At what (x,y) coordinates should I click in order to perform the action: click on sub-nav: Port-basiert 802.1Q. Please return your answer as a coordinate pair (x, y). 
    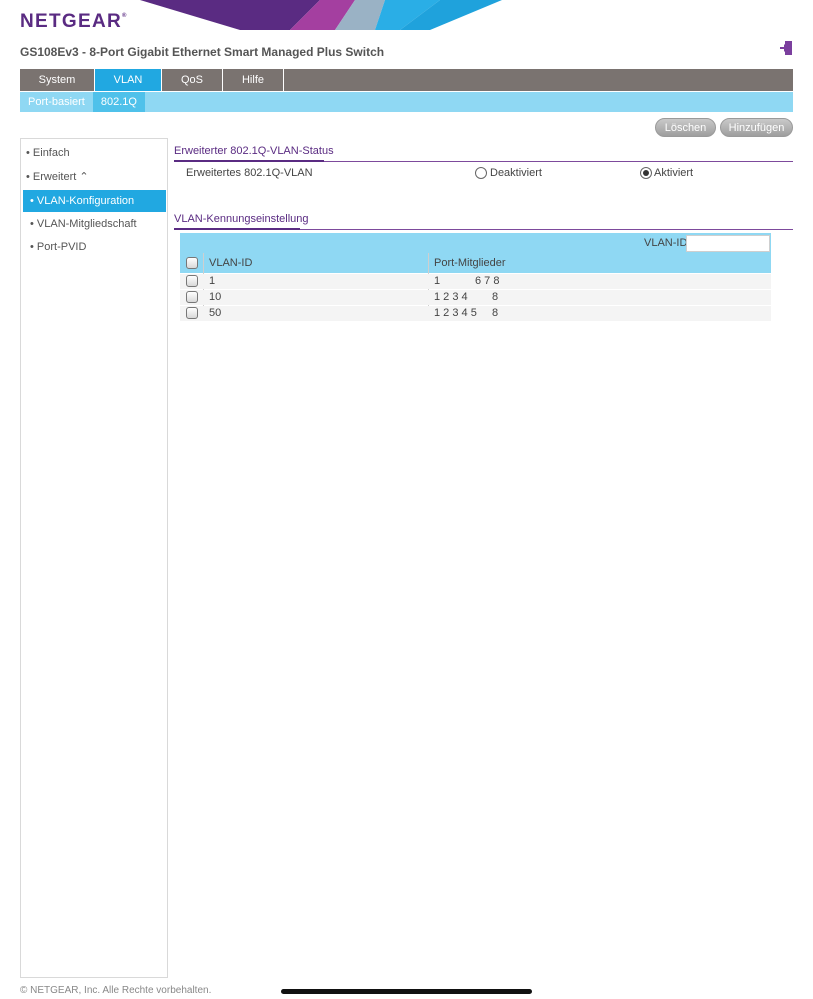
    Looking at the image, I should click on (406, 102).